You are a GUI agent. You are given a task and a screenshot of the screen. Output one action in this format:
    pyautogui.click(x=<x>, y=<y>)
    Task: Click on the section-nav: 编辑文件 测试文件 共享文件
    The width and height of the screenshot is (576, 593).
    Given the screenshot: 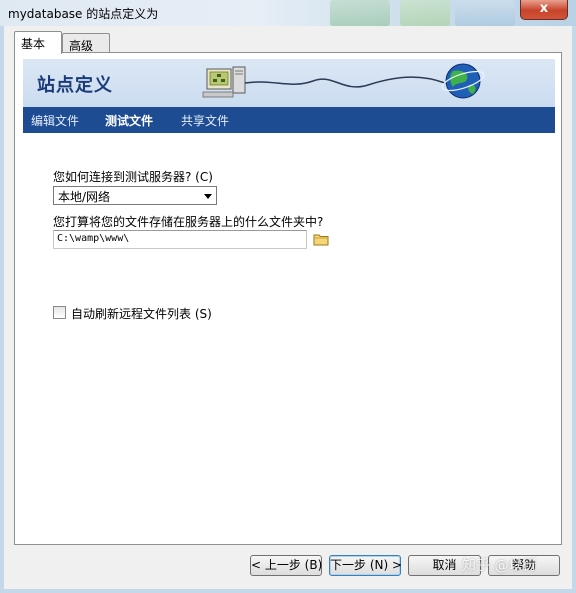 What is the action you would take?
    pyautogui.click(x=289, y=120)
    